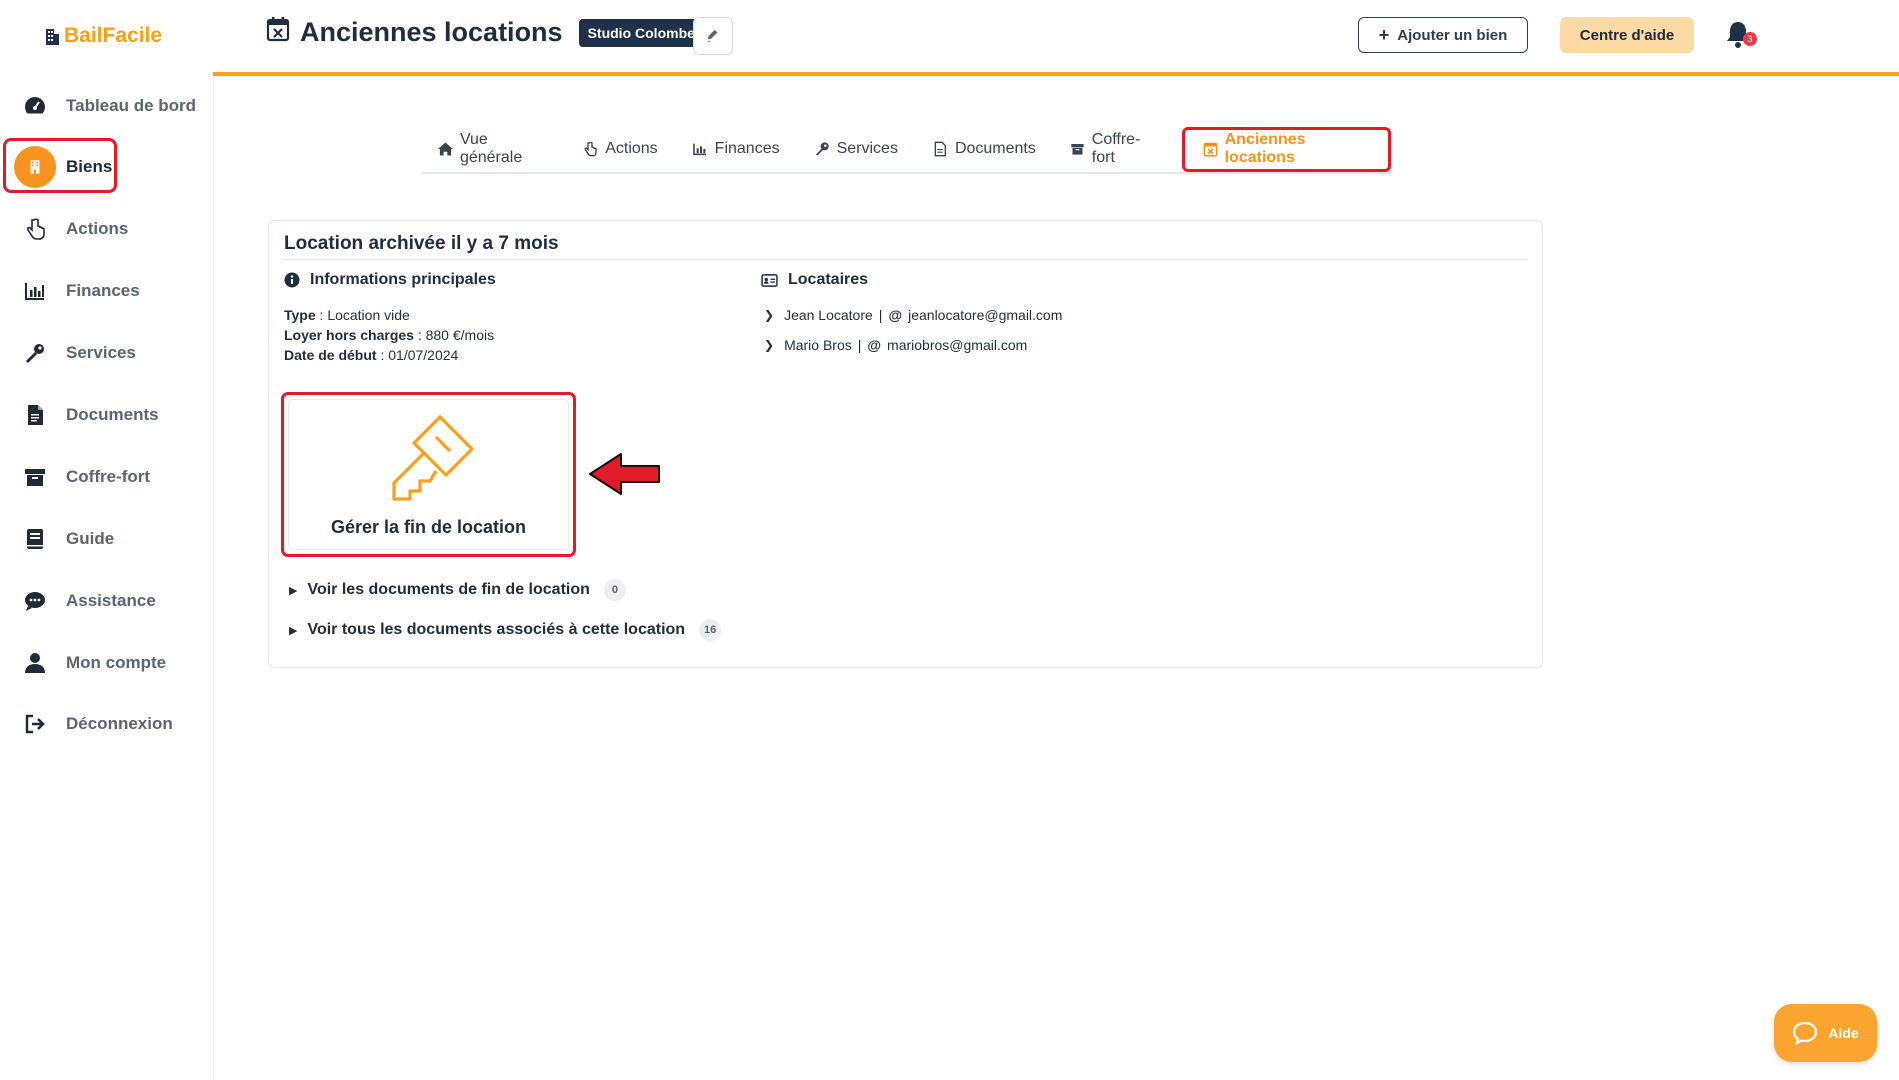 This screenshot has width=1899, height=1080. I want to click on sidebar-item-assistance: Assistance, so click(89, 601).